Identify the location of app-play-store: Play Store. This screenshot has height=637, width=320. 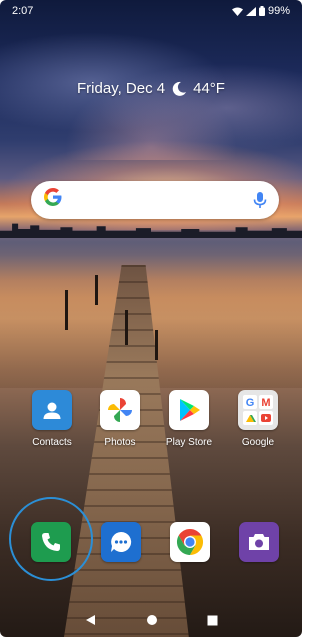
(189, 419).